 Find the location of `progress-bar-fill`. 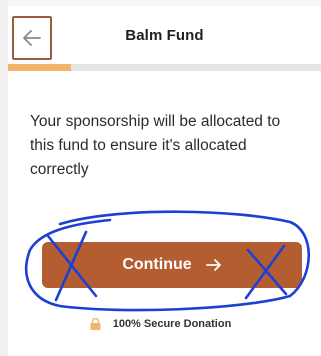

progress-bar-fill is located at coordinates (39, 67).